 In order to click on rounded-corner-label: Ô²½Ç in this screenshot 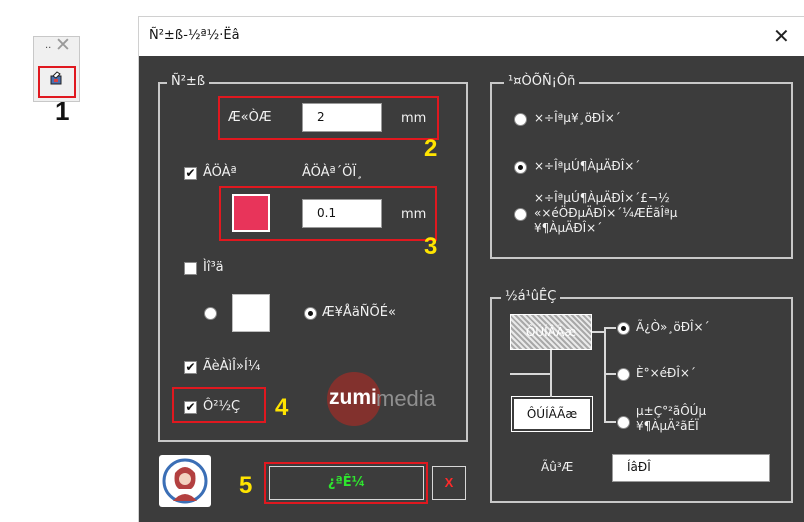, I will do `click(222, 406)`.